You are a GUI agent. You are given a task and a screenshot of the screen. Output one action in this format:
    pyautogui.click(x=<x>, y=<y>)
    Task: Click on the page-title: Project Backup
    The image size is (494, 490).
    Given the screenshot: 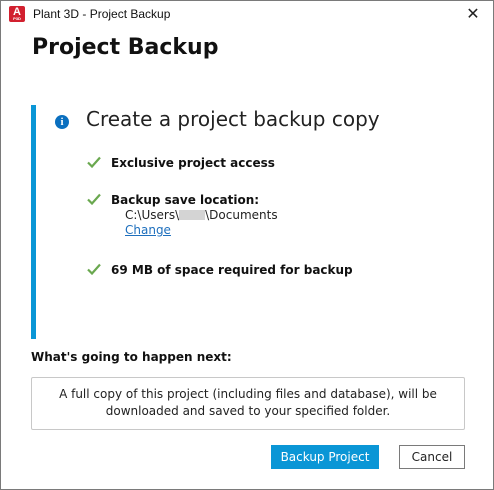 What is the action you would take?
    pyautogui.click(x=125, y=47)
    